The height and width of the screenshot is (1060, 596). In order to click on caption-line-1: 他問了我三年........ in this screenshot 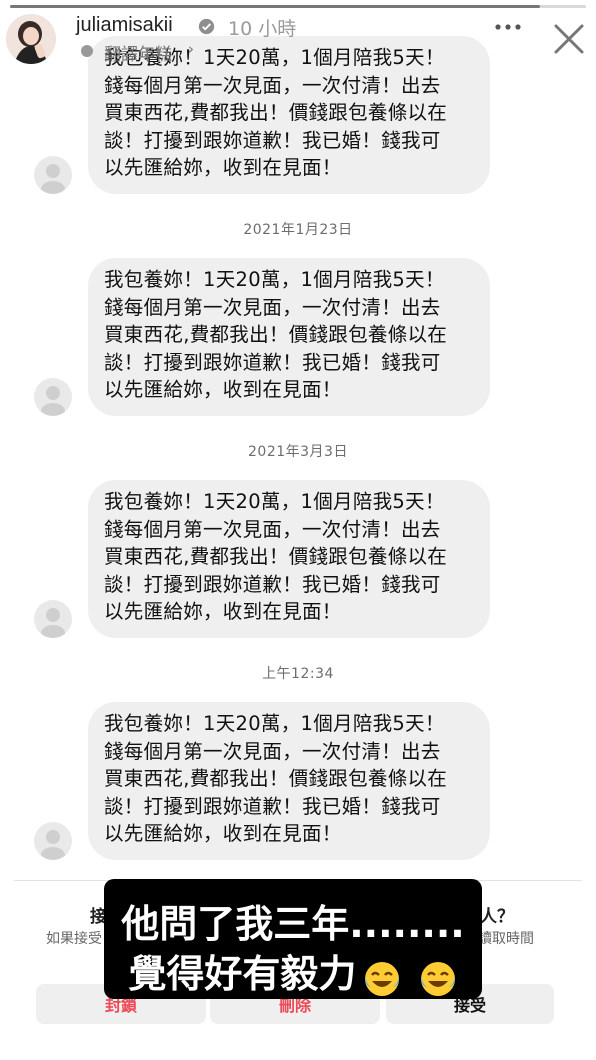, I will do `click(293, 924)`.